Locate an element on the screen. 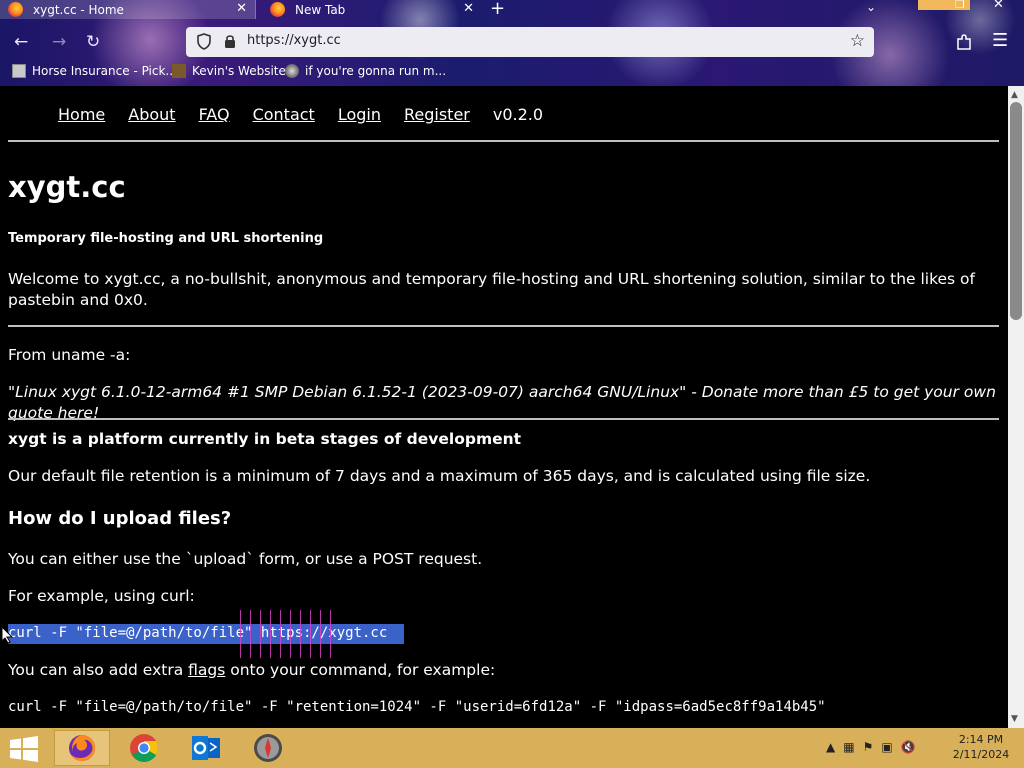 The image size is (1024, 768). scroll-up-arrow-icon: ▲ is located at coordinates (1014, 95).